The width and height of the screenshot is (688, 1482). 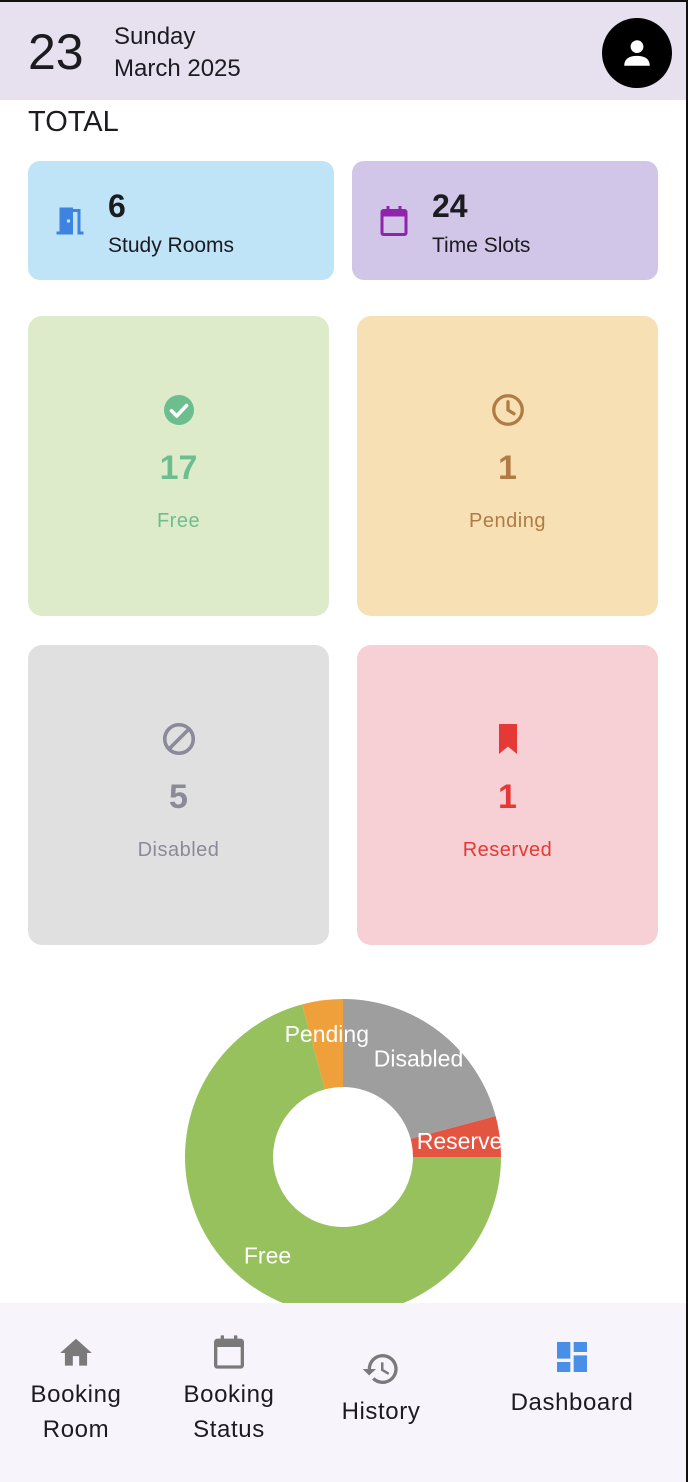 I want to click on slot-status-donut-chart: Disabled Reserved Free Pending, so click(x=345, y=1152).